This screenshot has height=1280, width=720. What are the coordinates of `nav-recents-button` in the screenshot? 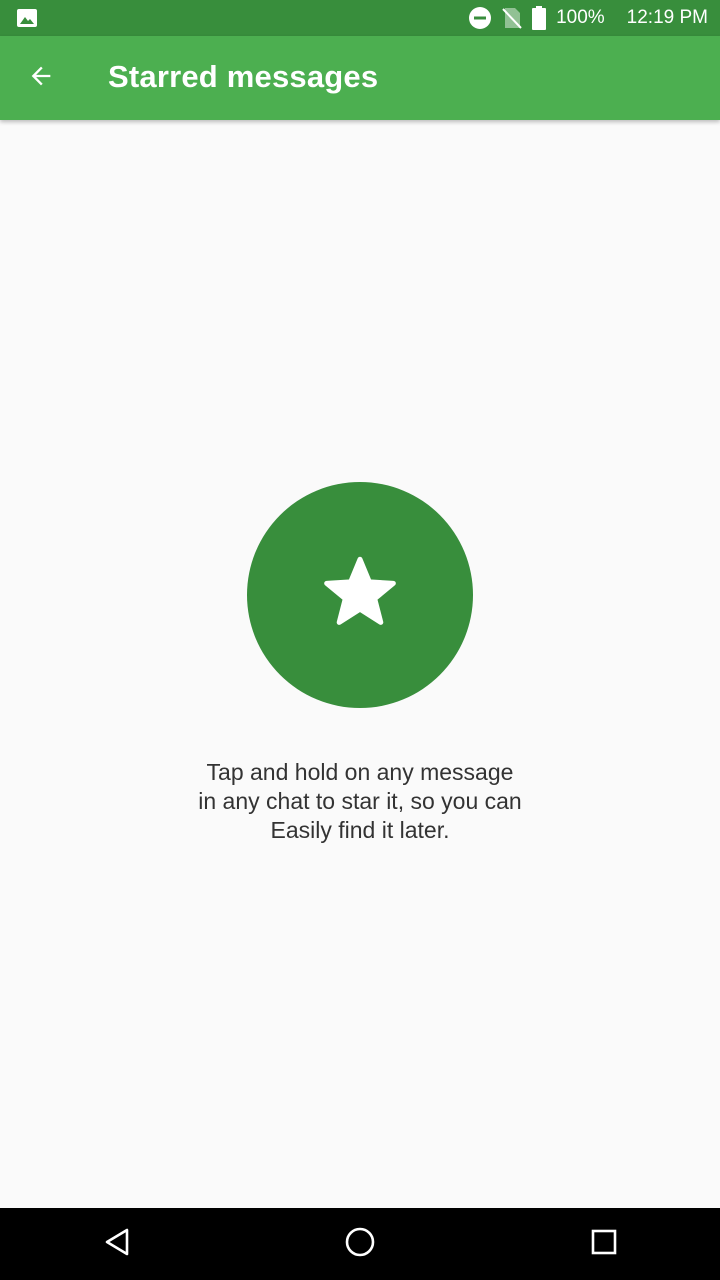 It's located at (604, 1244).